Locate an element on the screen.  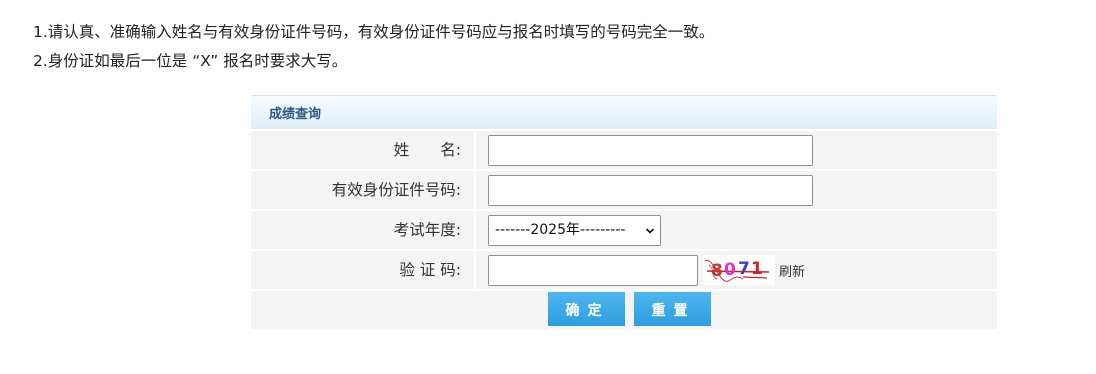
reset-button: 重置 is located at coordinates (672, 309).